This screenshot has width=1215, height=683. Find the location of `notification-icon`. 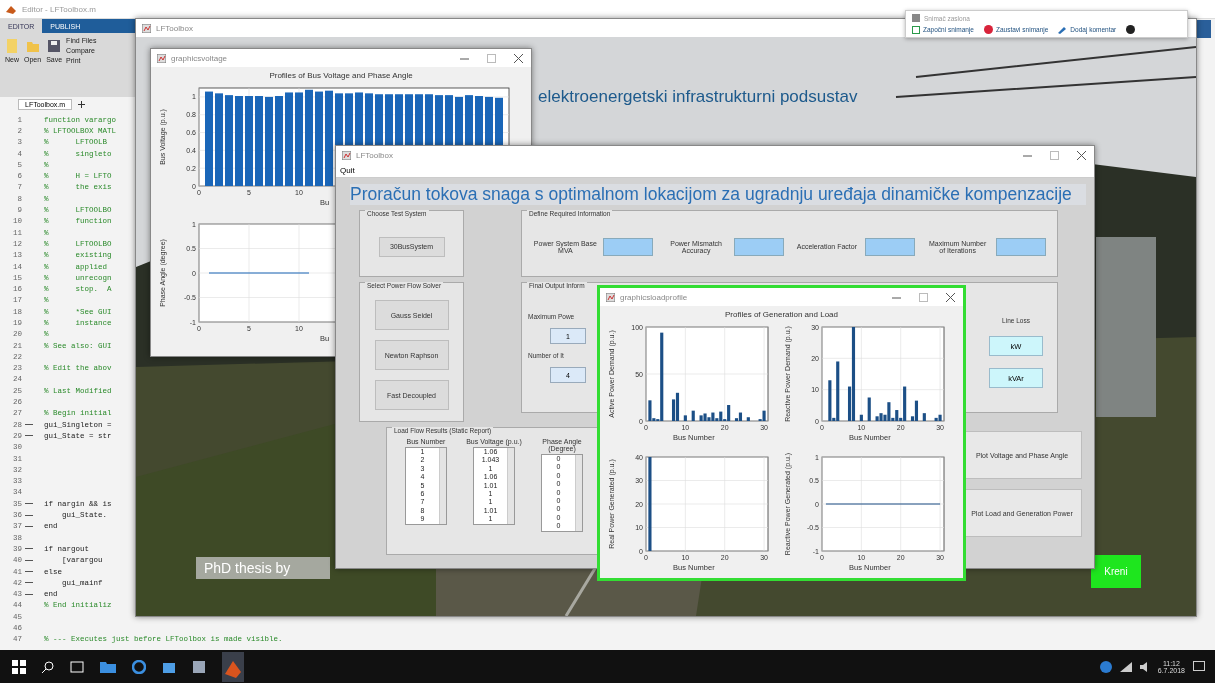

notification-icon is located at coordinates (1199, 666).